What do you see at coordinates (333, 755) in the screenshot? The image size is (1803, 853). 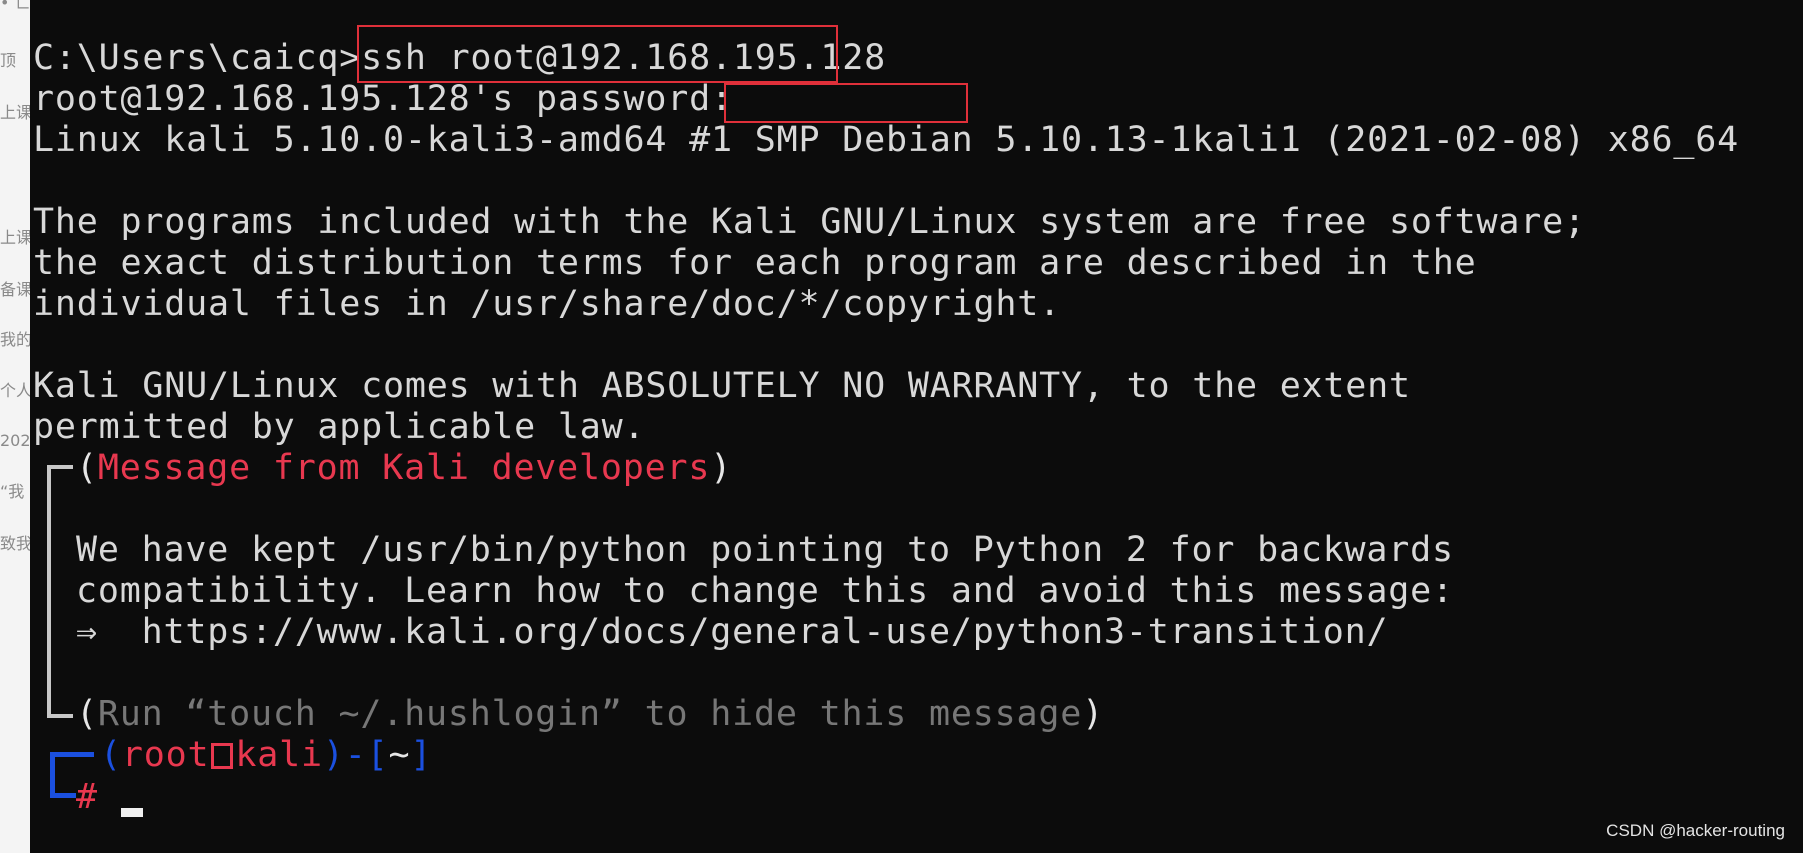 I see `prompt-paren-close: )` at bounding box center [333, 755].